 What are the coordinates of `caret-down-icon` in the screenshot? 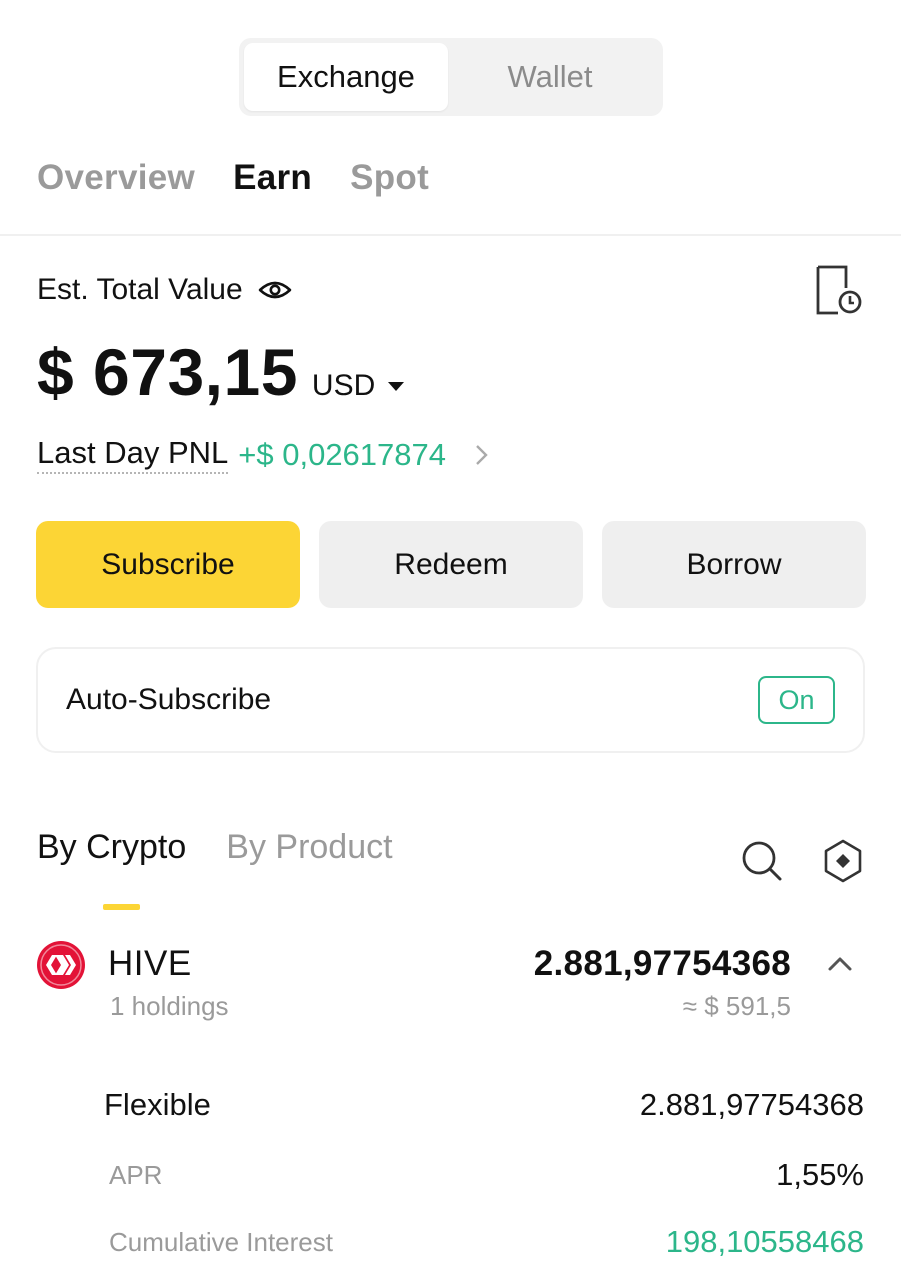 It's located at (396, 386).